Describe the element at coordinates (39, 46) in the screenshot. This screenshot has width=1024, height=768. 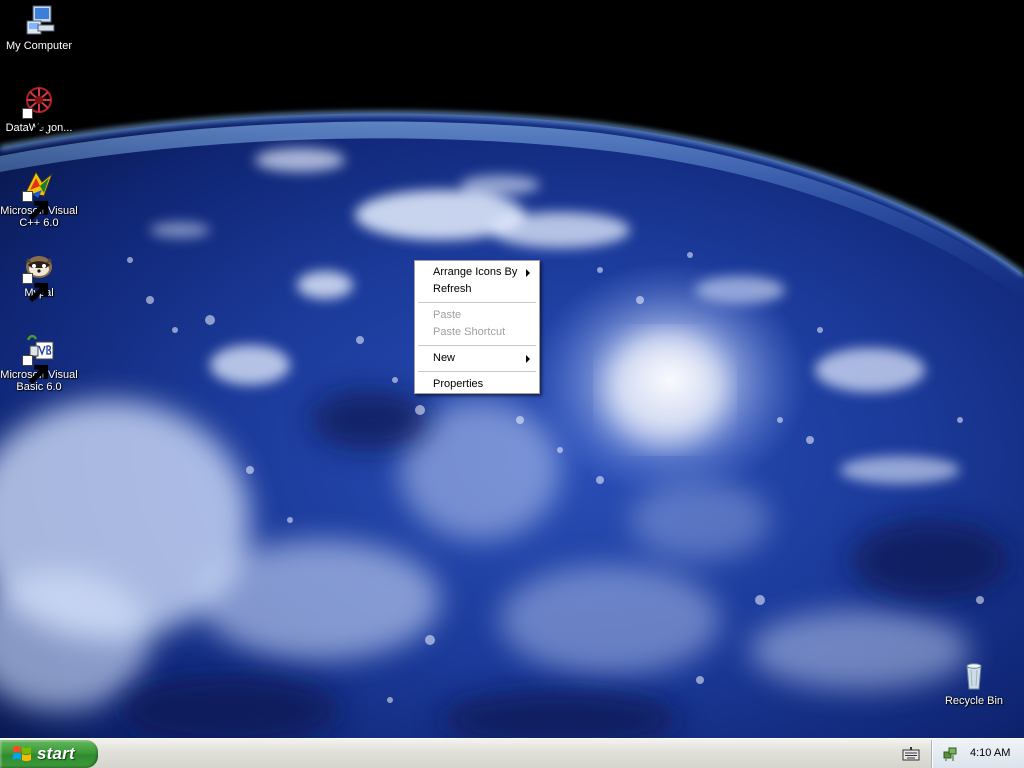
I see `desktop-icon-label: My Computer` at that location.